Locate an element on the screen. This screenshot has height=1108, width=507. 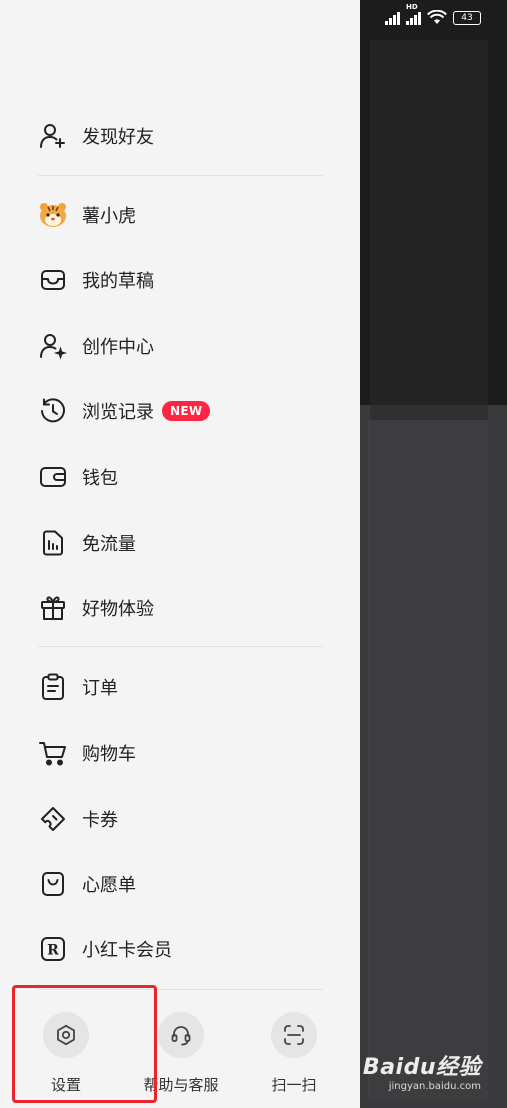
settings-label: 设置 is located at coordinates (65, 1085).